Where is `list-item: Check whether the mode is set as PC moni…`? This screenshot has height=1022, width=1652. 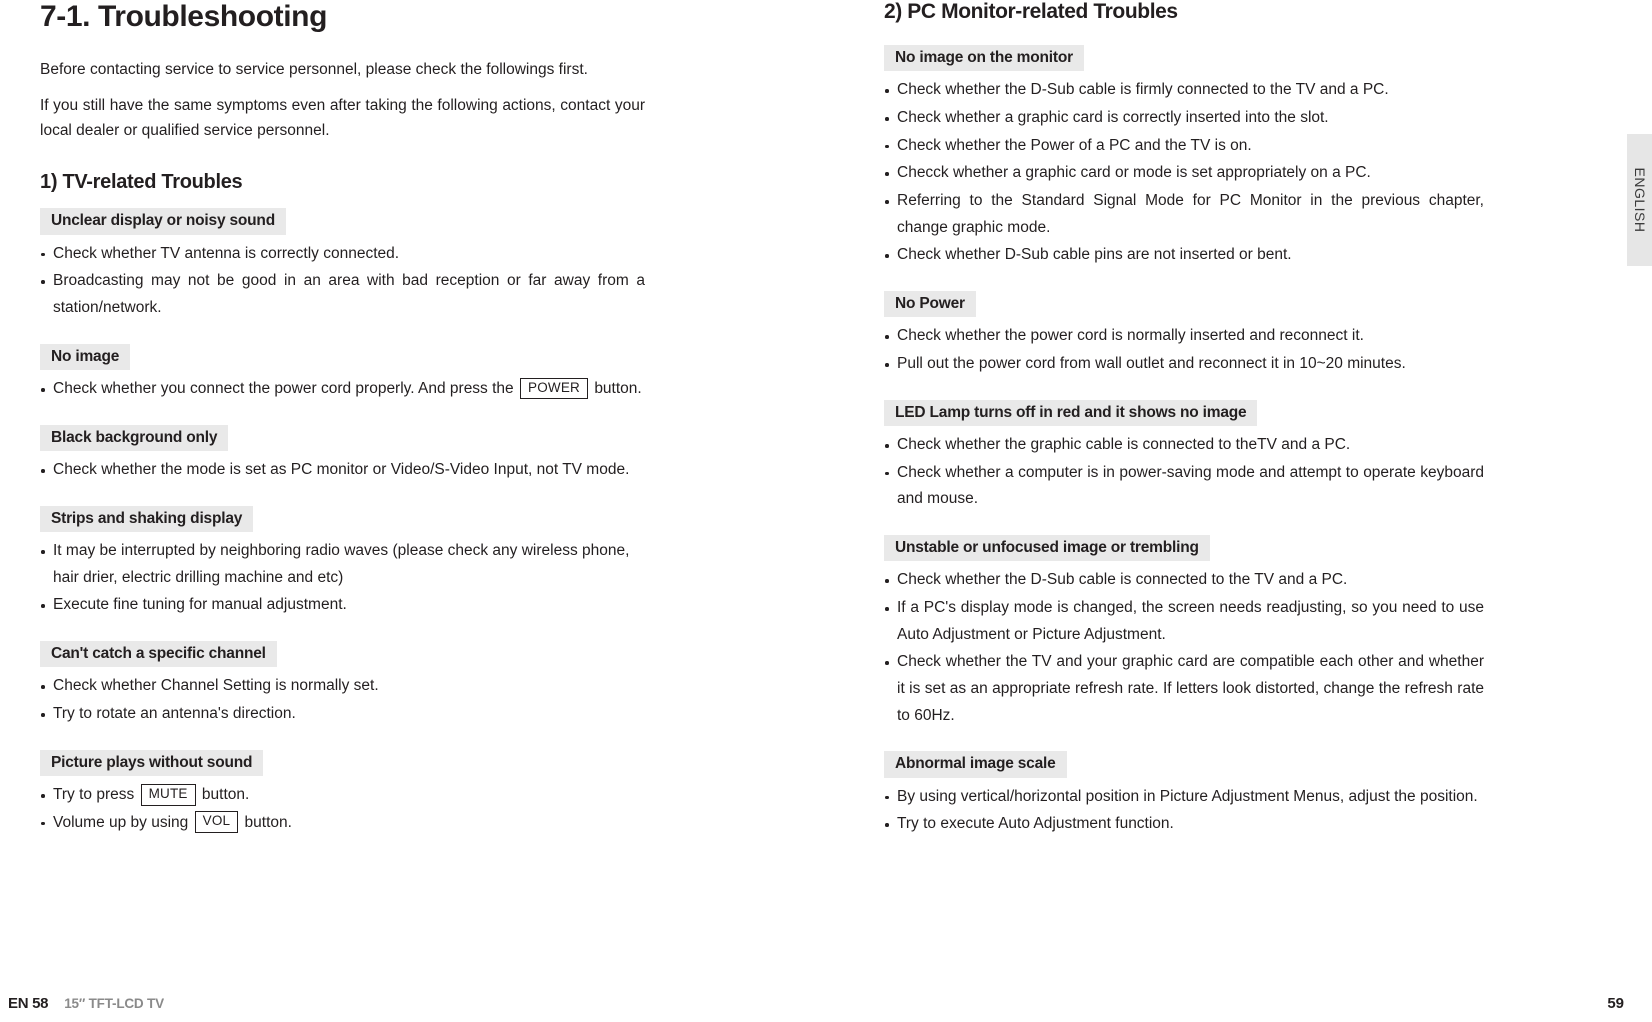 list-item: Check whether the mode is set as PC moni… is located at coordinates (342, 470).